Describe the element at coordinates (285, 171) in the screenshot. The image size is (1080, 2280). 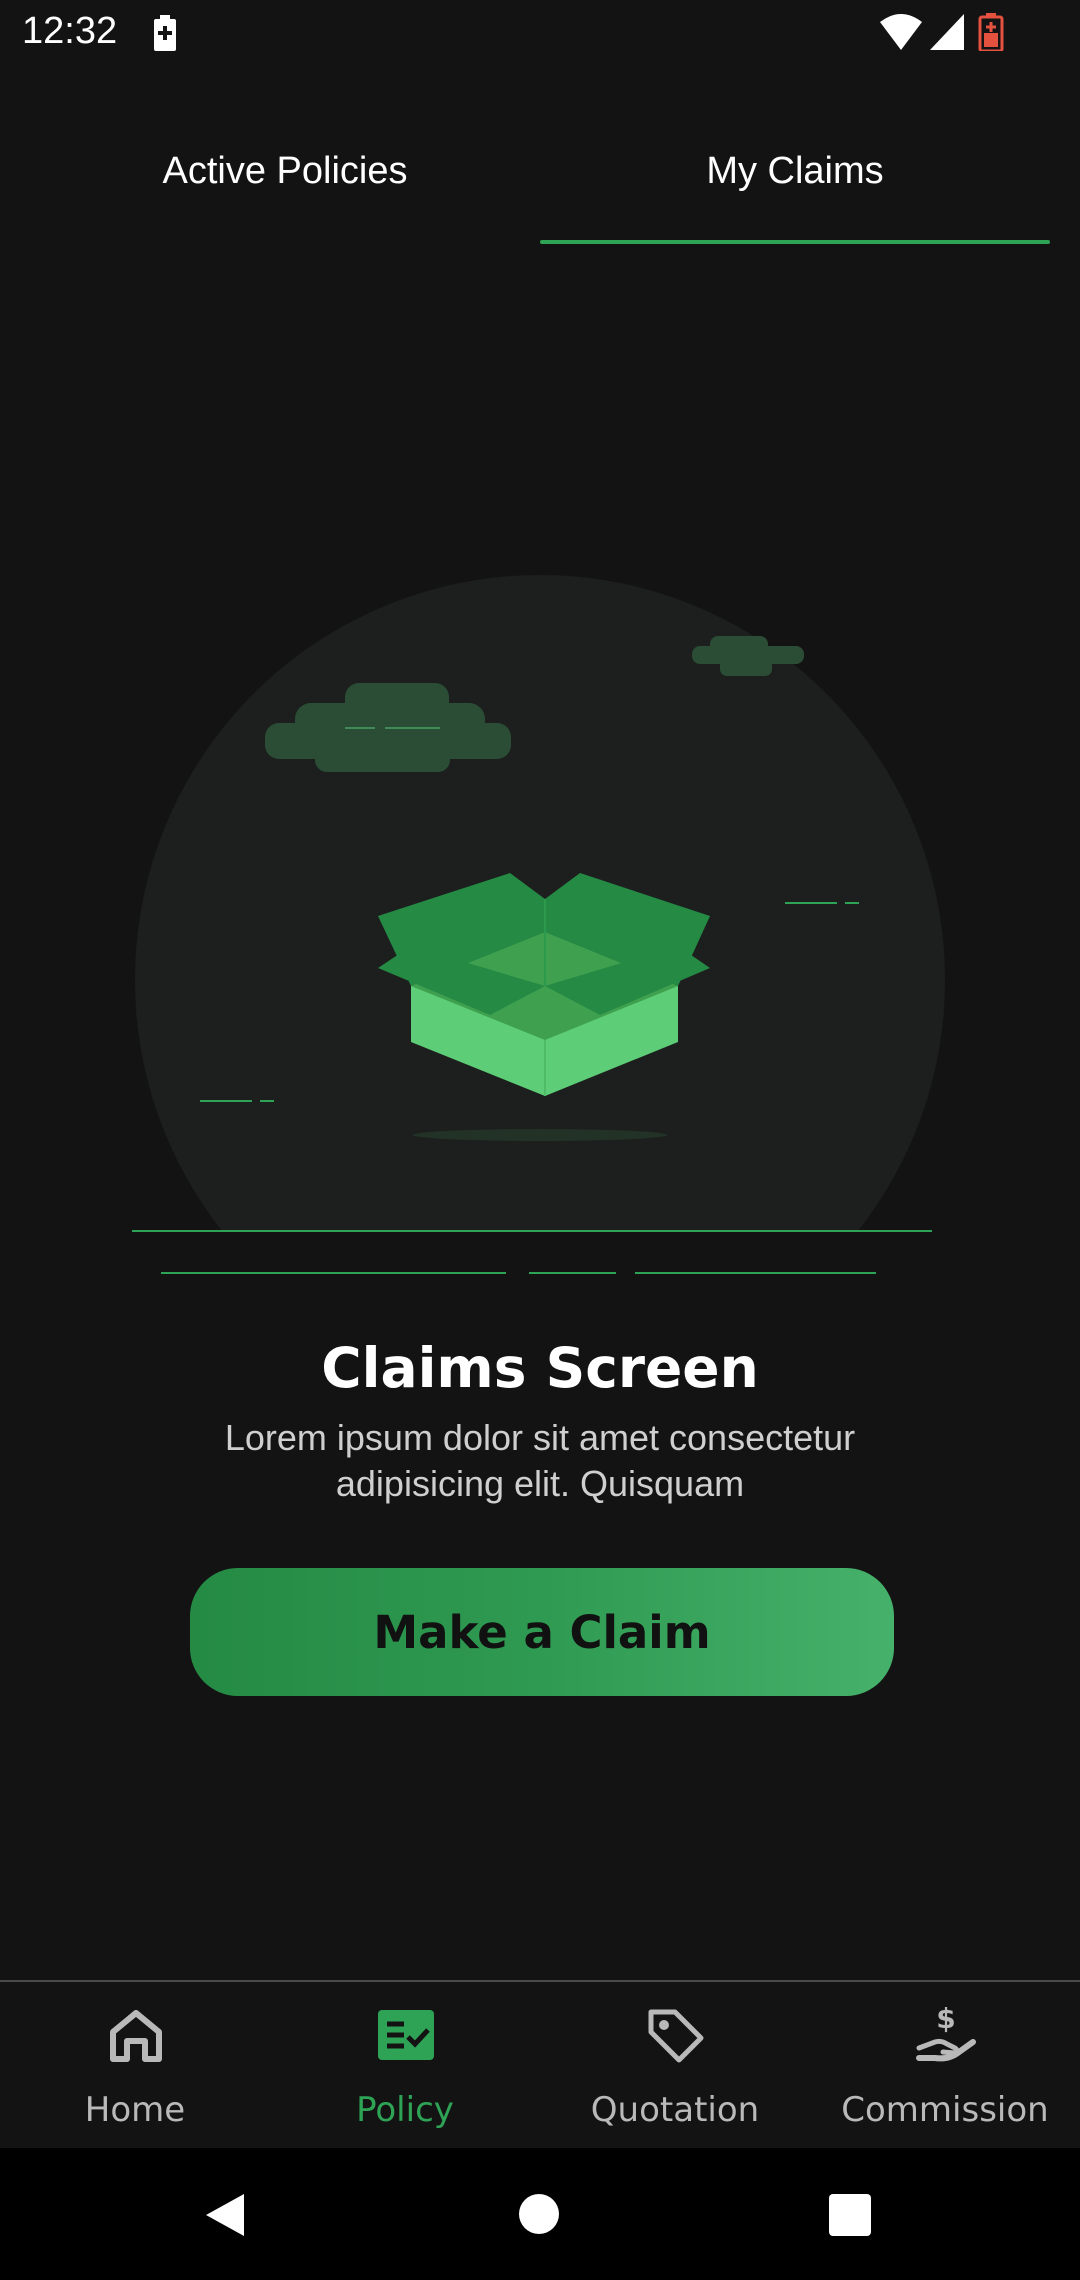
I see `tab-label: Active Policies` at that location.